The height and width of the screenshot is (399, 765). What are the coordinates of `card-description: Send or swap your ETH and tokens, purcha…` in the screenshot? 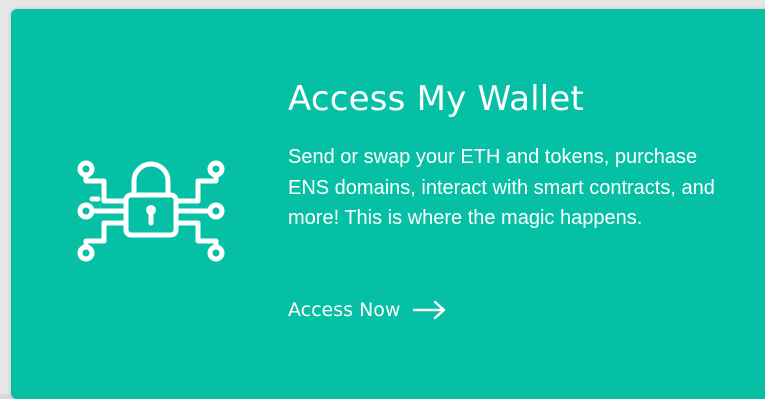 It's located at (501, 187).